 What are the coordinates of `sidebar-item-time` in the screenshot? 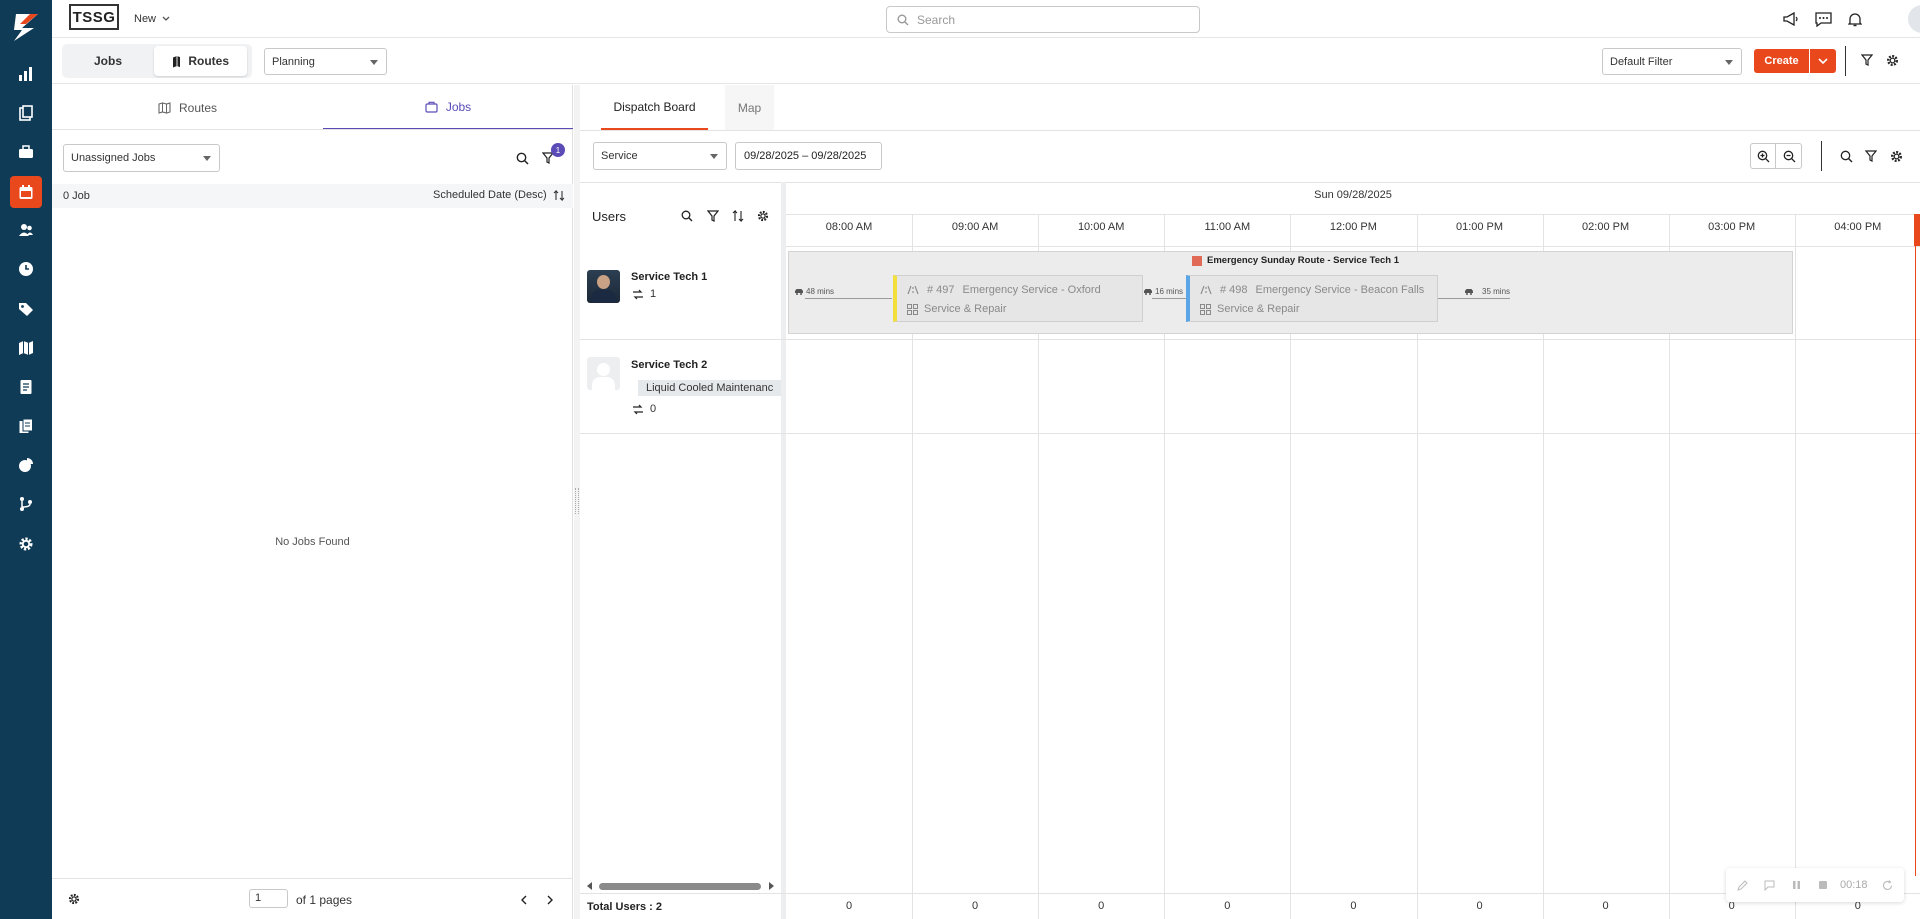 It's located at (26, 269).